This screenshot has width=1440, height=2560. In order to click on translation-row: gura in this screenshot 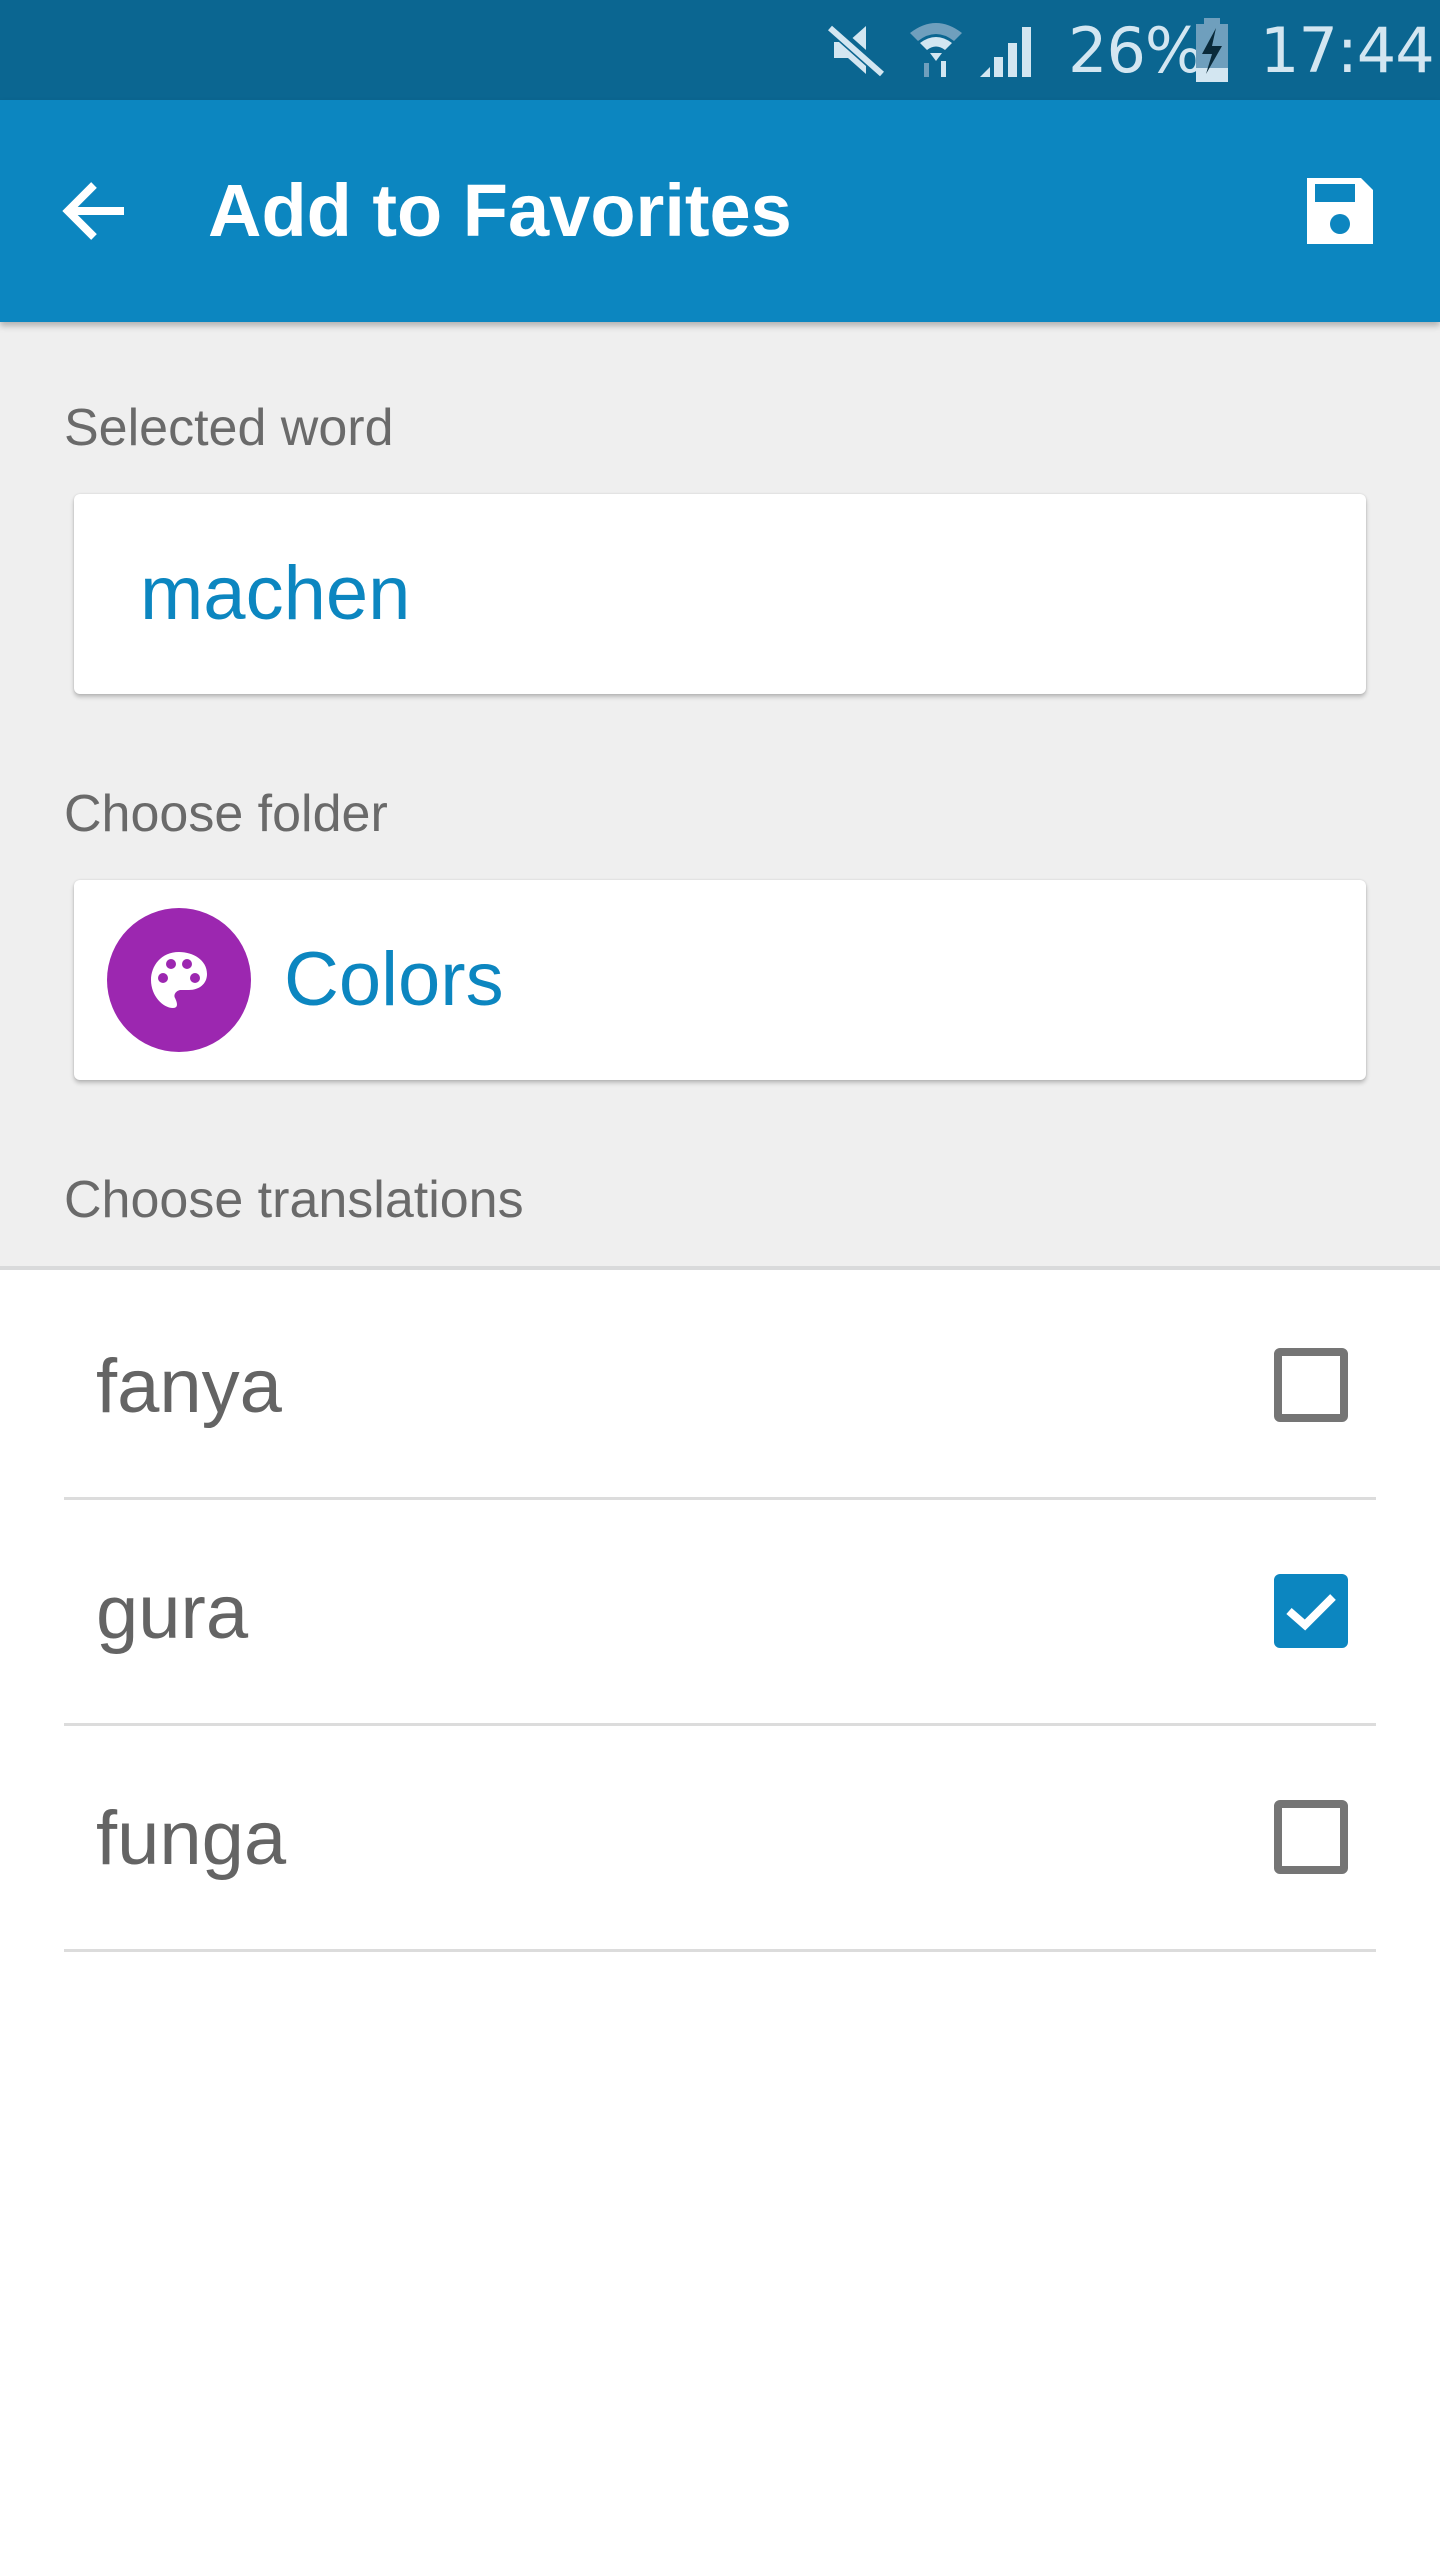, I will do `click(720, 1613)`.